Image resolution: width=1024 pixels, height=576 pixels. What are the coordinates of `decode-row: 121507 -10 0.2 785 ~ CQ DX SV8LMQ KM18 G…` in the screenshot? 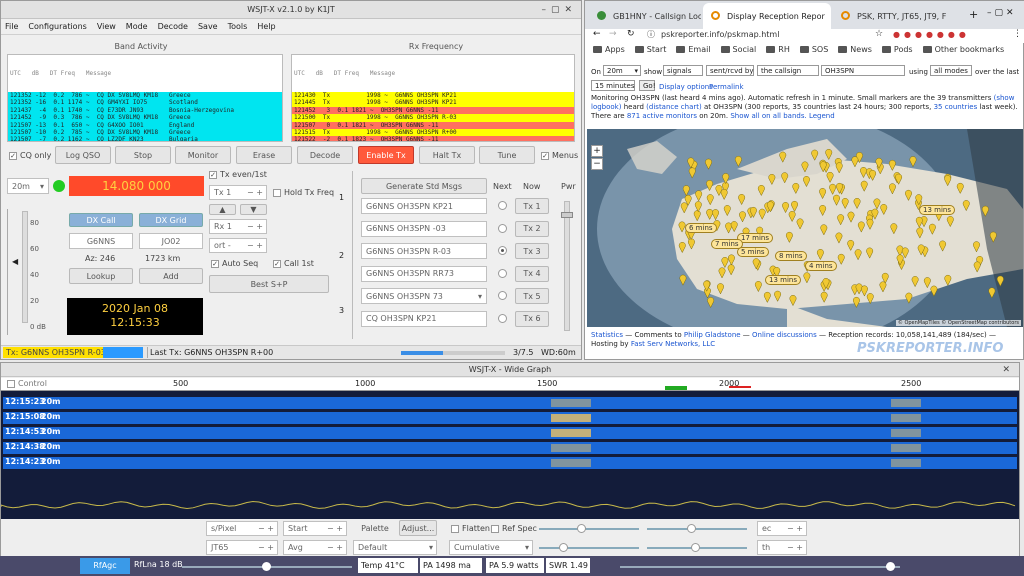 It's located at (145, 132).